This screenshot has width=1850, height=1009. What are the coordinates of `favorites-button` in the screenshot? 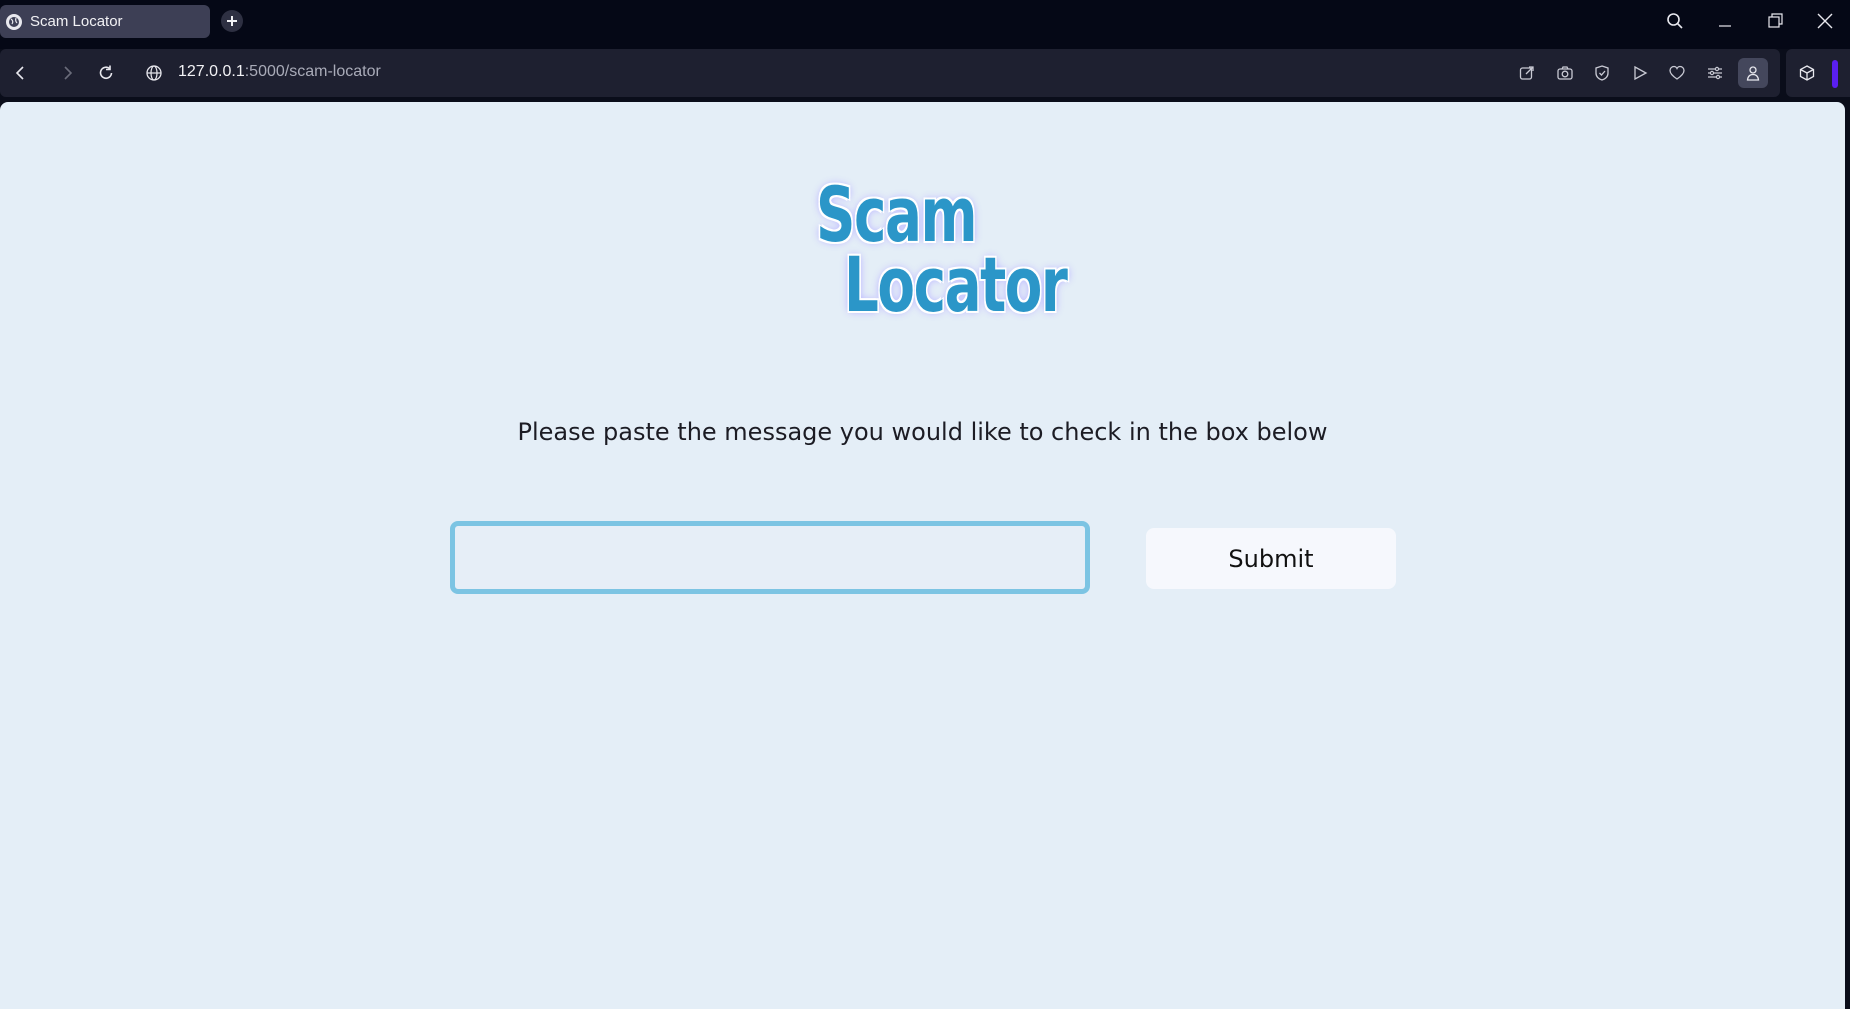 It's located at (1677, 73).